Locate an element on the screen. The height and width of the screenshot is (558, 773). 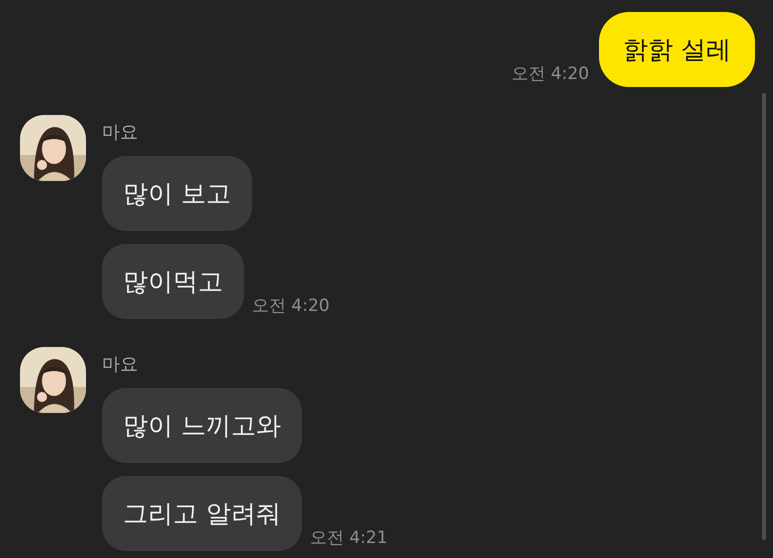
received-message-bubble: 많이먹고 is located at coordinates (173, 281).